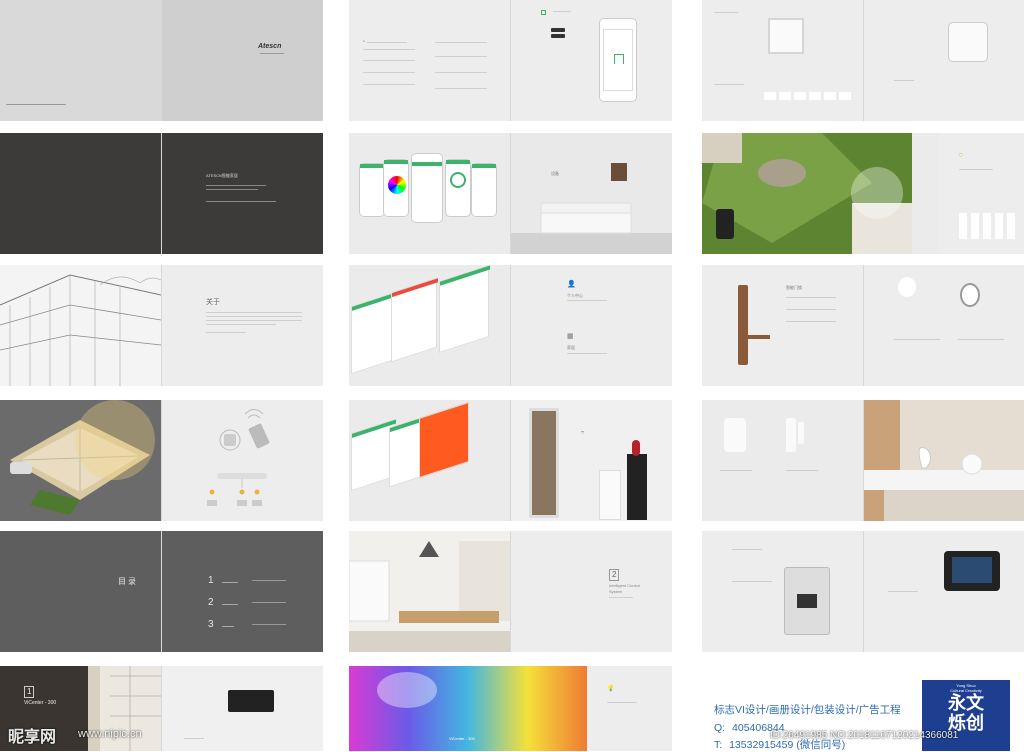 This screenshot has height=752, width=1024. I want to click on toc-item-3-label, so click(228, 626).